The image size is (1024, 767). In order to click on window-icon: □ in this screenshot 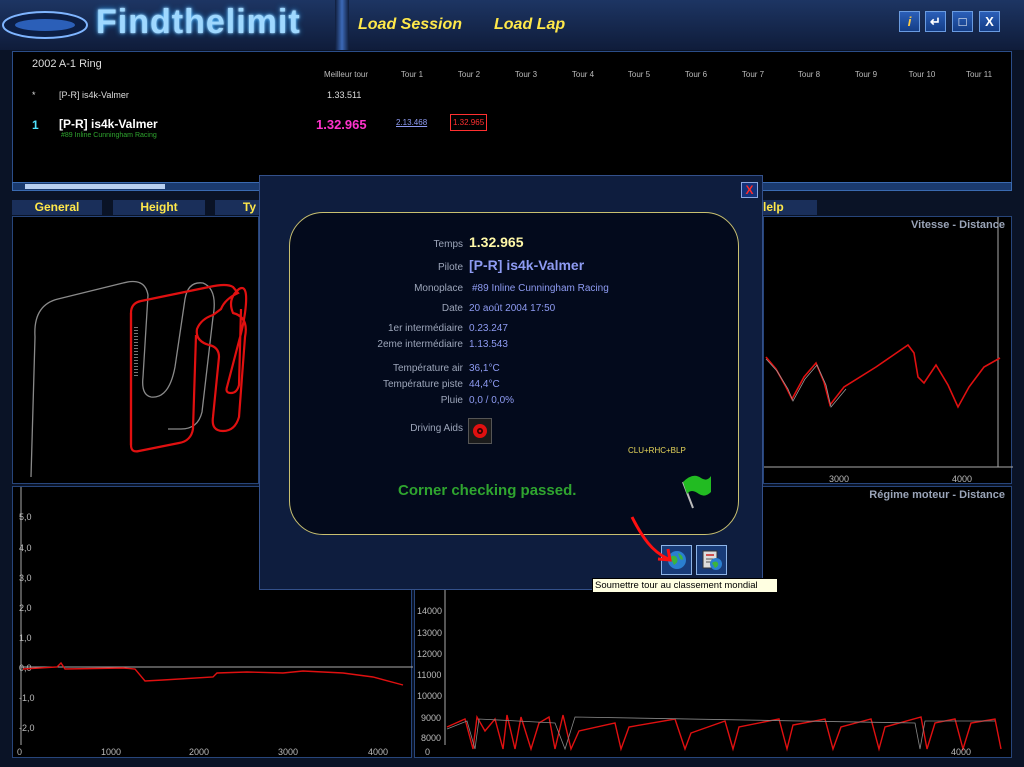, I will do `click(962, 21)`.